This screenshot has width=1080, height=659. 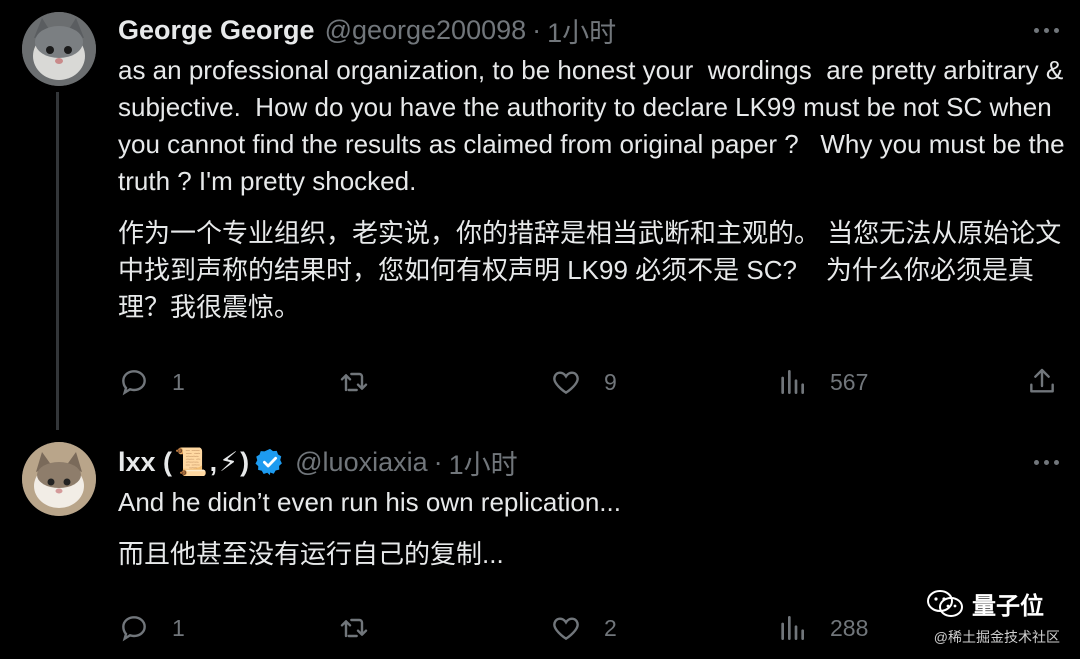 What do you see at coordinates (822, 382) in the screenshot?
I see `views-button: 567` at bounding box center [822, 382].